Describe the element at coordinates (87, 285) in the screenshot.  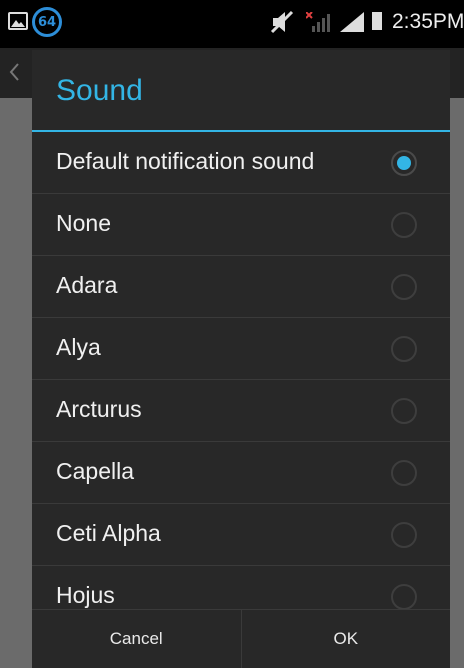
I see `sound-option-label: Adara` at that location.